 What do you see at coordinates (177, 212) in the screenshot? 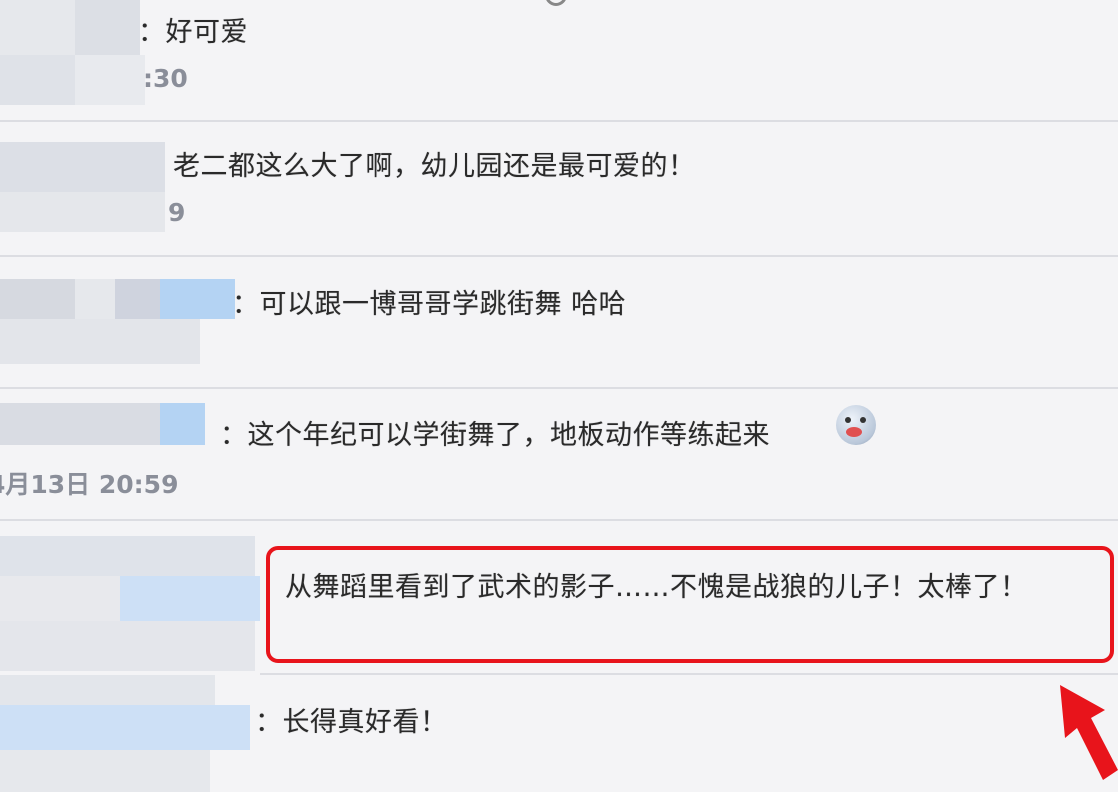
I see `comment-timestamp: 9` at bounding box center [177, 212].